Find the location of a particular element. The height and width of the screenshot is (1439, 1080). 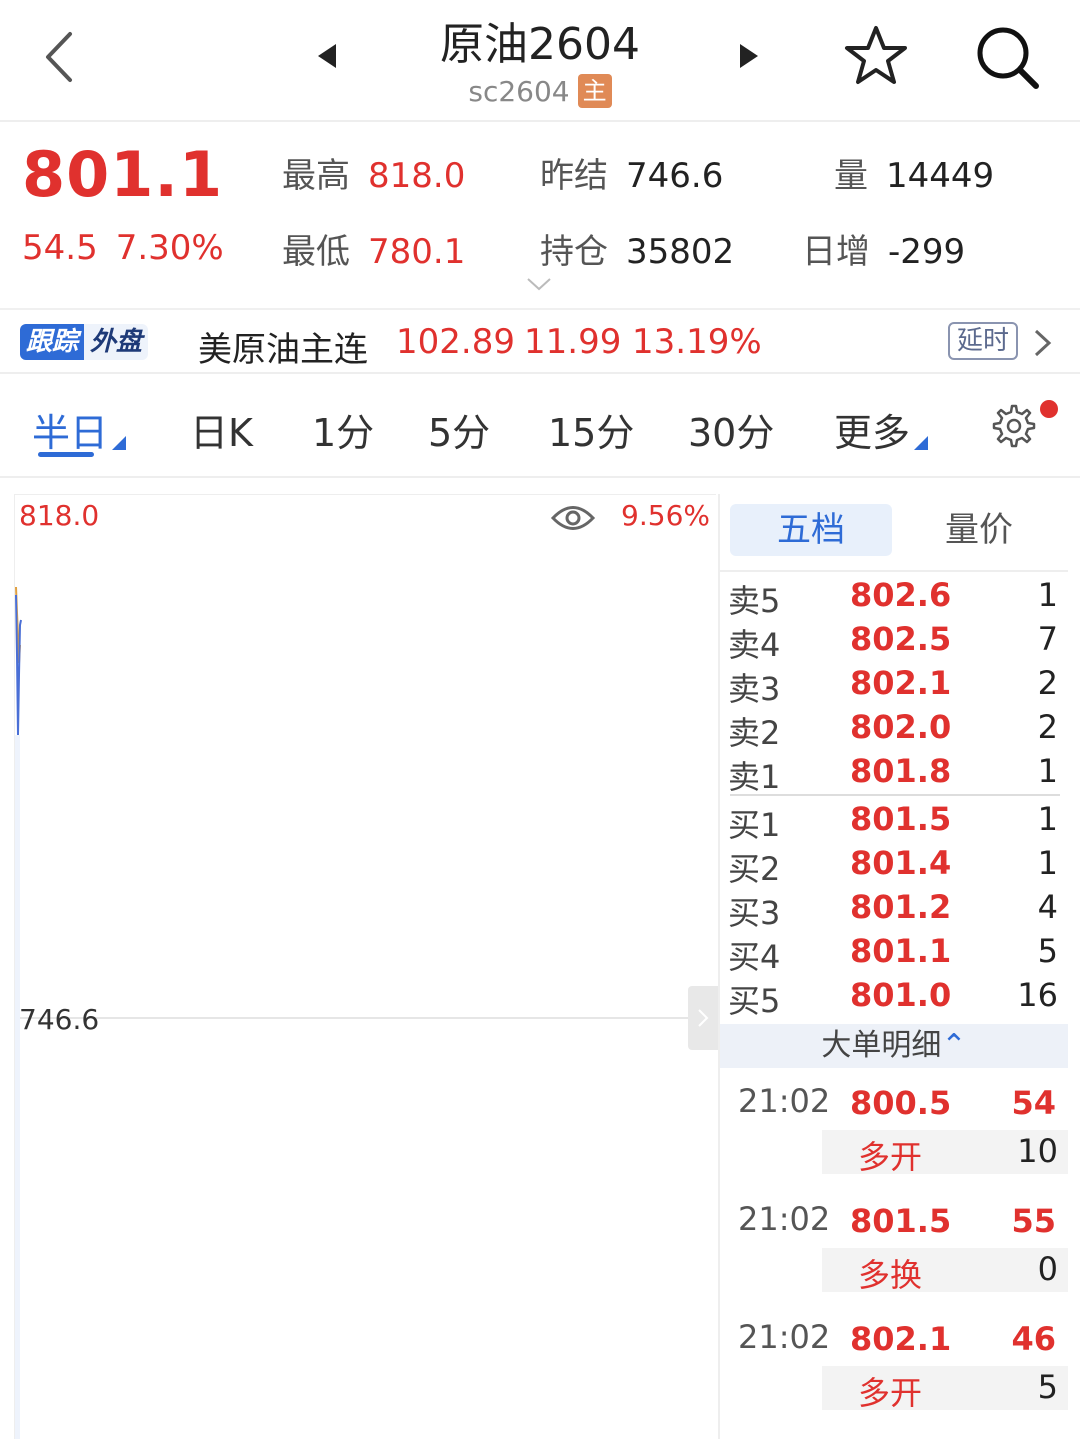

ask-label: 卖5 is located at coordinates (754, 601).